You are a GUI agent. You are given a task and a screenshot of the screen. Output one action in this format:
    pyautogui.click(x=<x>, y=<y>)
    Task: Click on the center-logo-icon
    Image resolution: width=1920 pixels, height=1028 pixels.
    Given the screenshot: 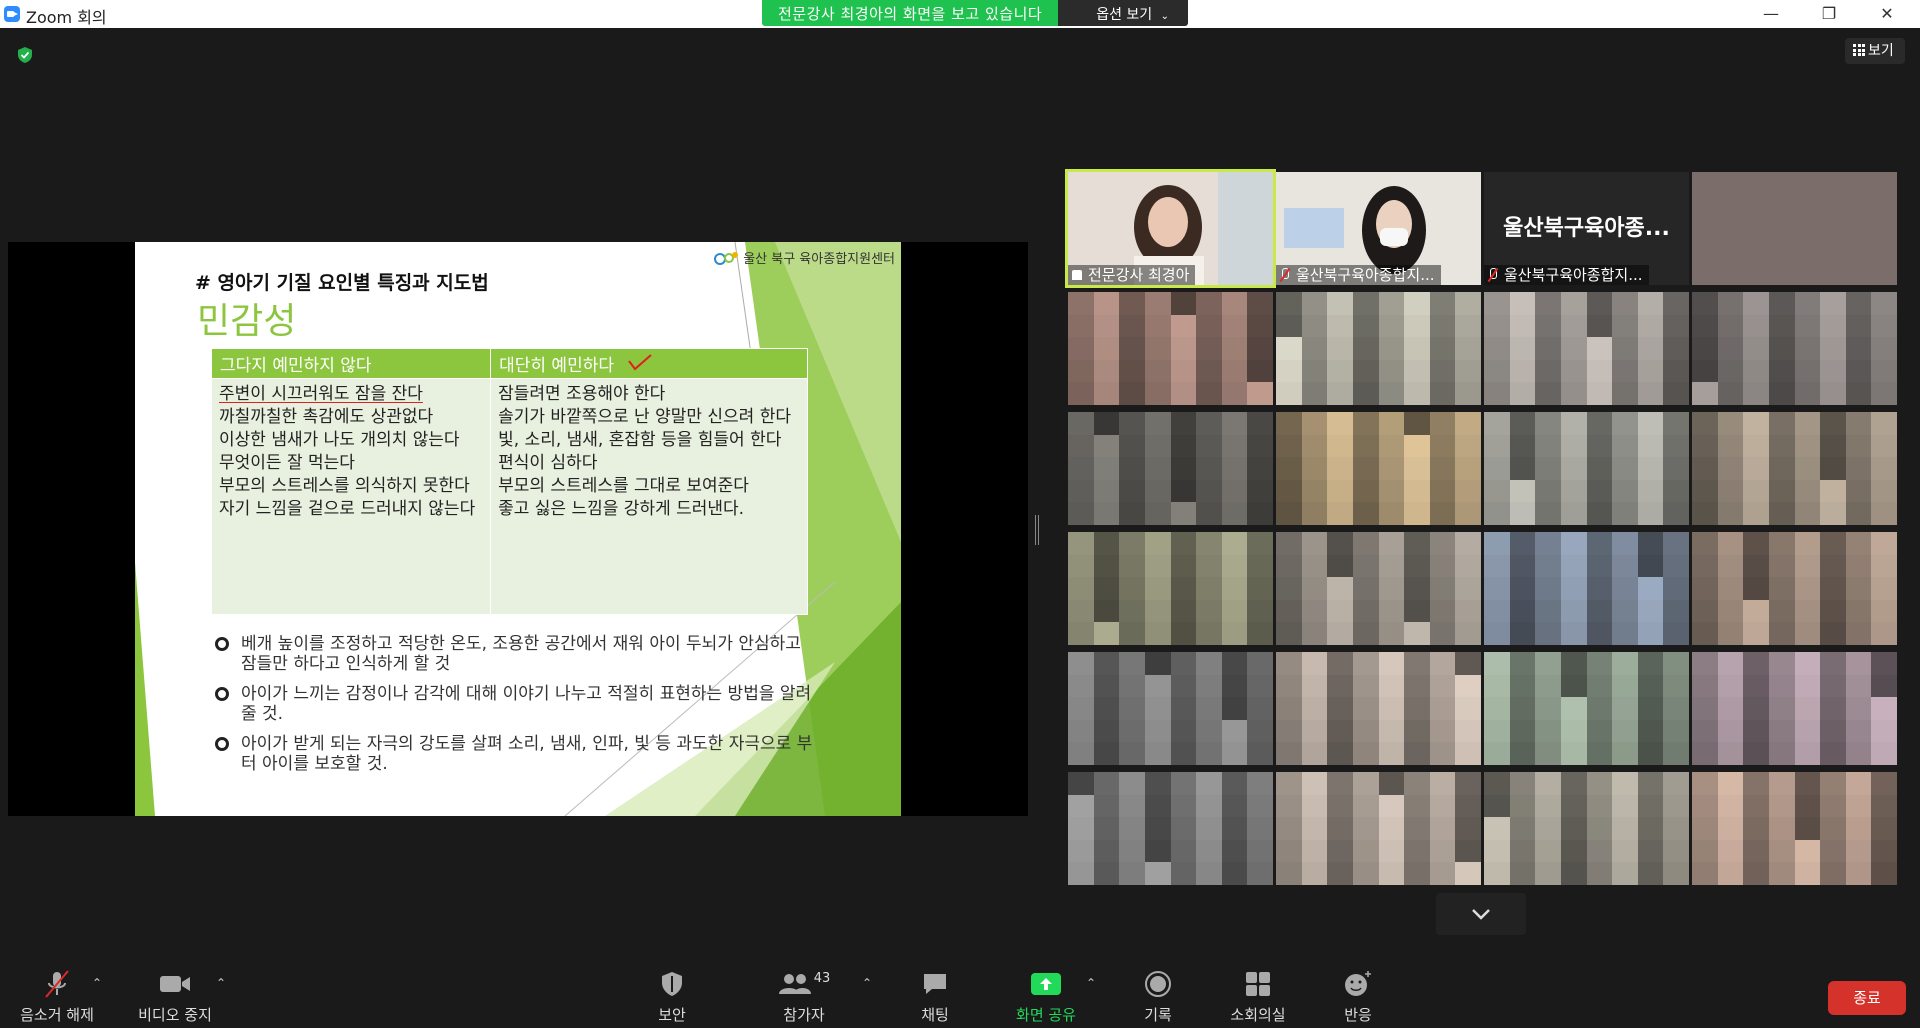 What is the action you would take?
    pyautogui.click(x=726, y=258)
    